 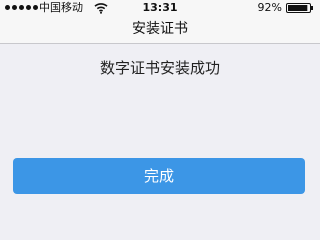 I want to click on battery-fill, so click(x=298, y=8).